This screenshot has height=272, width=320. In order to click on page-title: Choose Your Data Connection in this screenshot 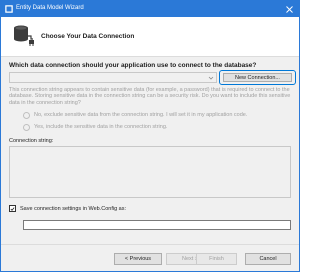, I will do `click(88, 36)`.